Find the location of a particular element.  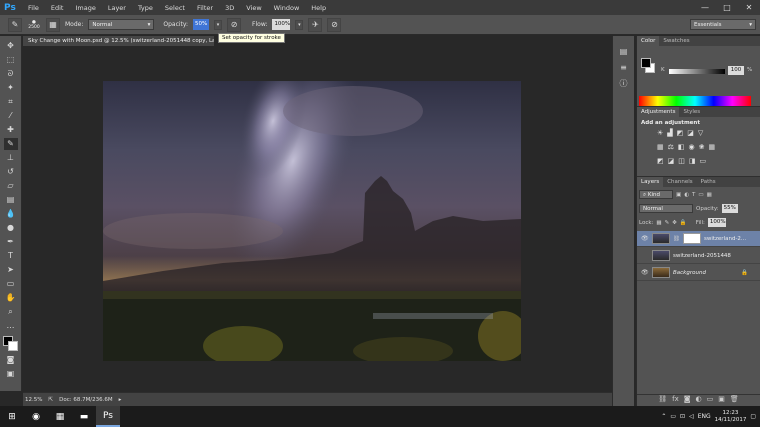

menu-window: Window is located at coordinates (287, 8).